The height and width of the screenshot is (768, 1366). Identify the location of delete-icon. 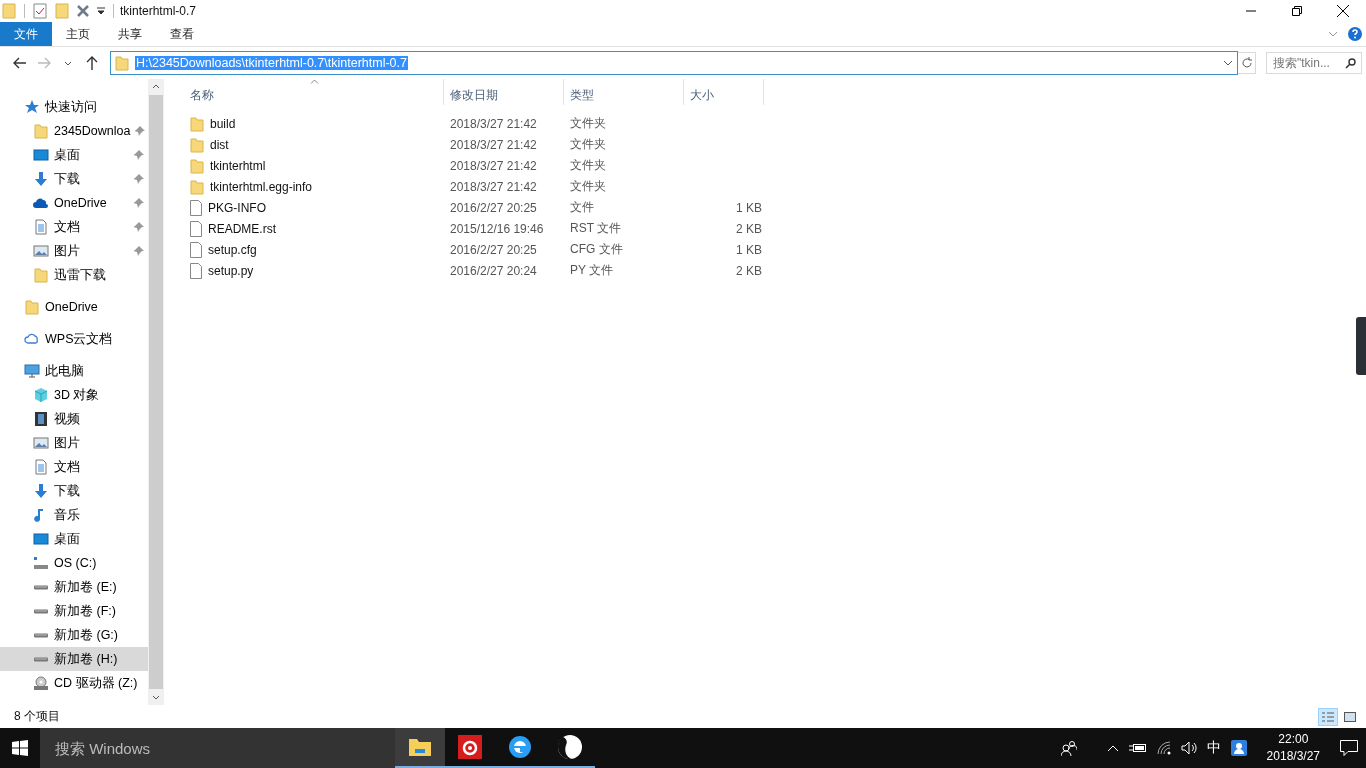
(83, 11).